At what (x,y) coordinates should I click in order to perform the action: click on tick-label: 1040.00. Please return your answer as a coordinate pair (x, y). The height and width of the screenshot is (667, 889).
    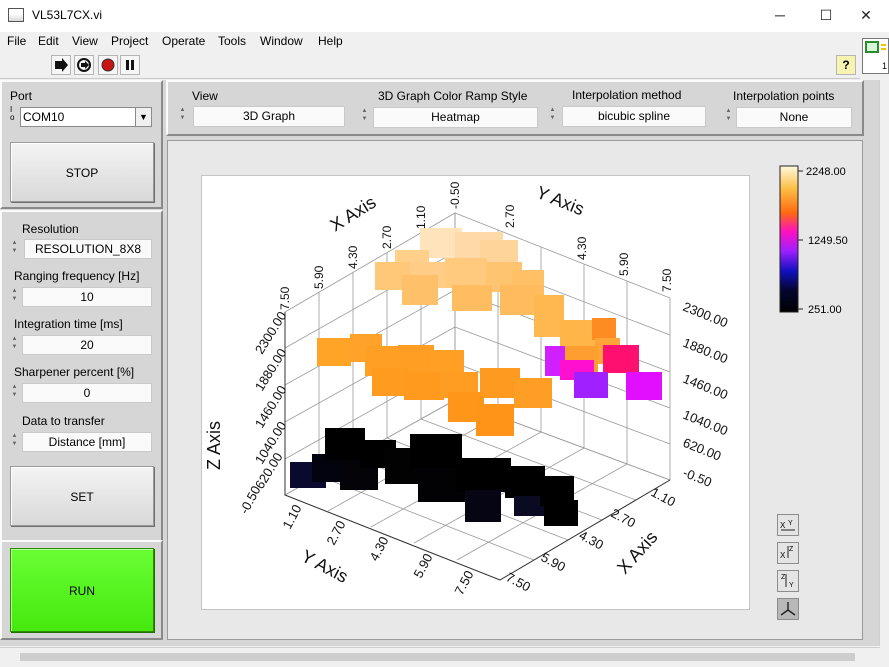
    Looking at the image, I should click on (705, 423).